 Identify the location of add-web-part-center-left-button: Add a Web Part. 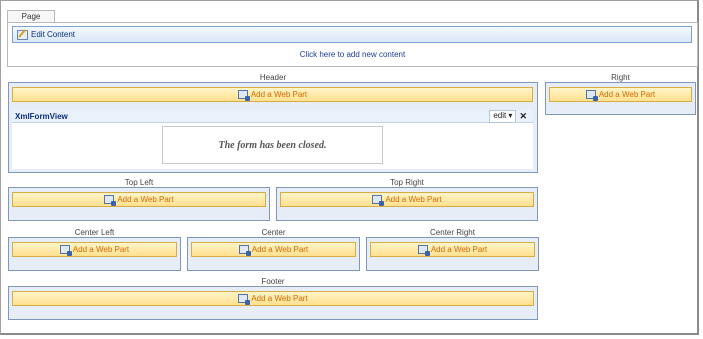
(94, 249).